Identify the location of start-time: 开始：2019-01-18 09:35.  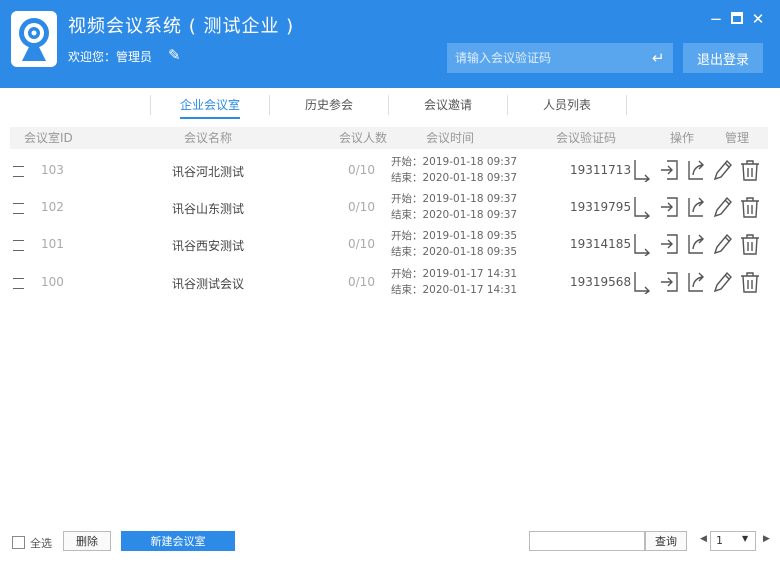
(454, 236).